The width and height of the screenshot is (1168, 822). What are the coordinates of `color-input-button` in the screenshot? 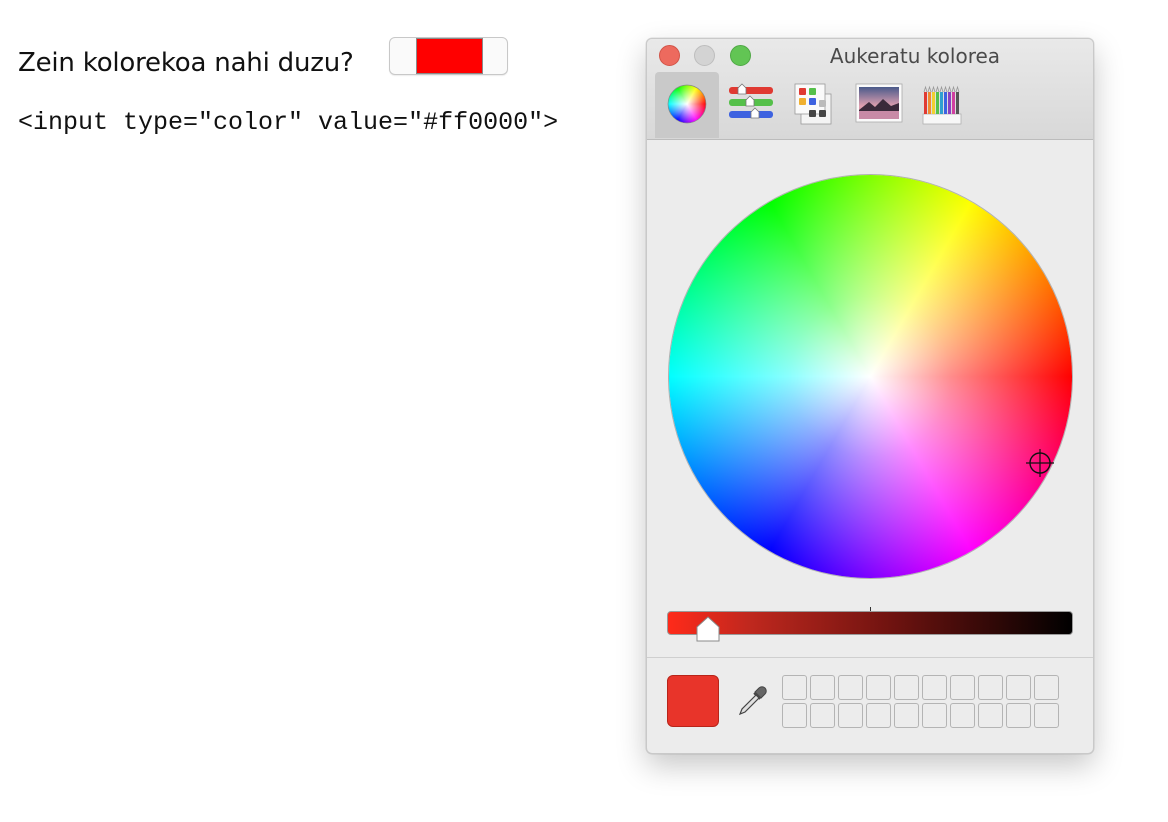 It's located at (448, 56).